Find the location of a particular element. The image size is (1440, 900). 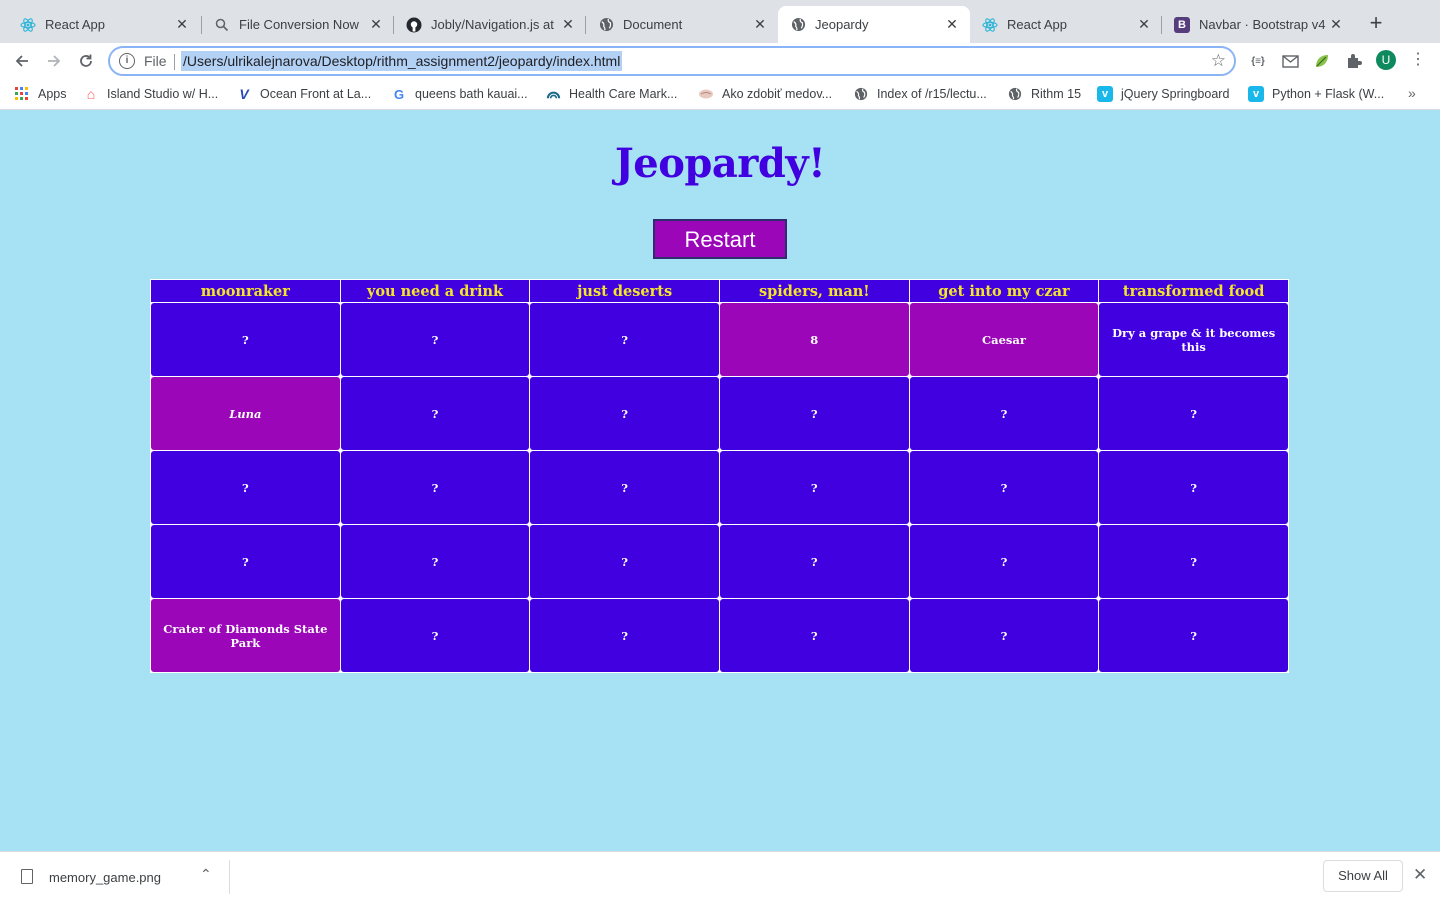

download-file-name: memory_game.png is located at coordinates (105, 877).